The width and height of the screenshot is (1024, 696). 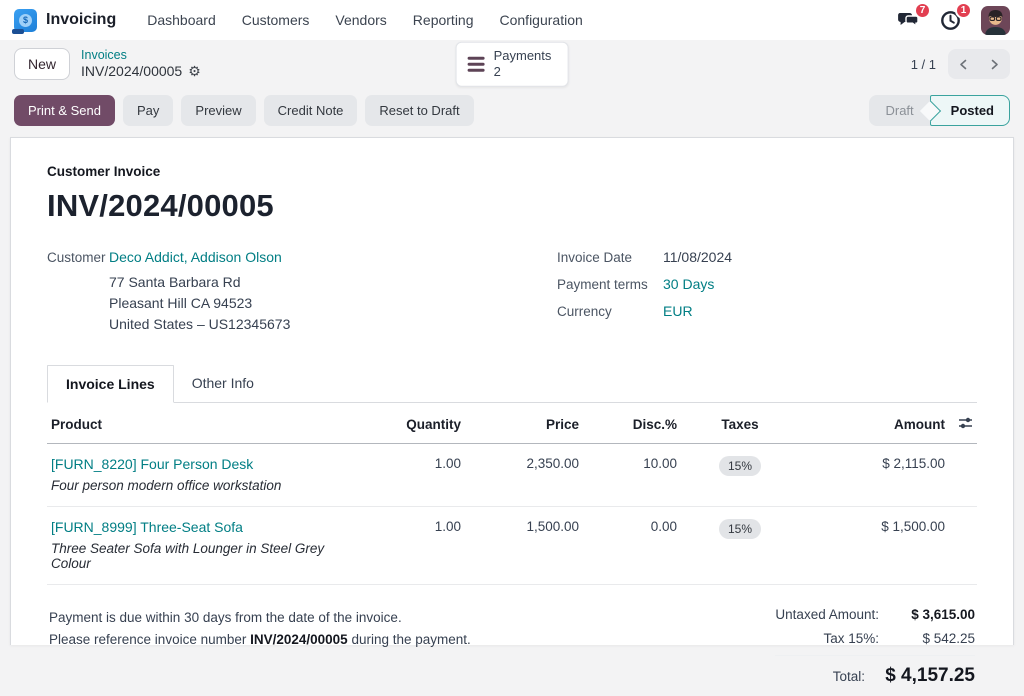 What do you see at coordinates (160, 205) in the screenshot?
I see `invoice-number-heading: INV/2024/00005` at bounding box center [160, 205].